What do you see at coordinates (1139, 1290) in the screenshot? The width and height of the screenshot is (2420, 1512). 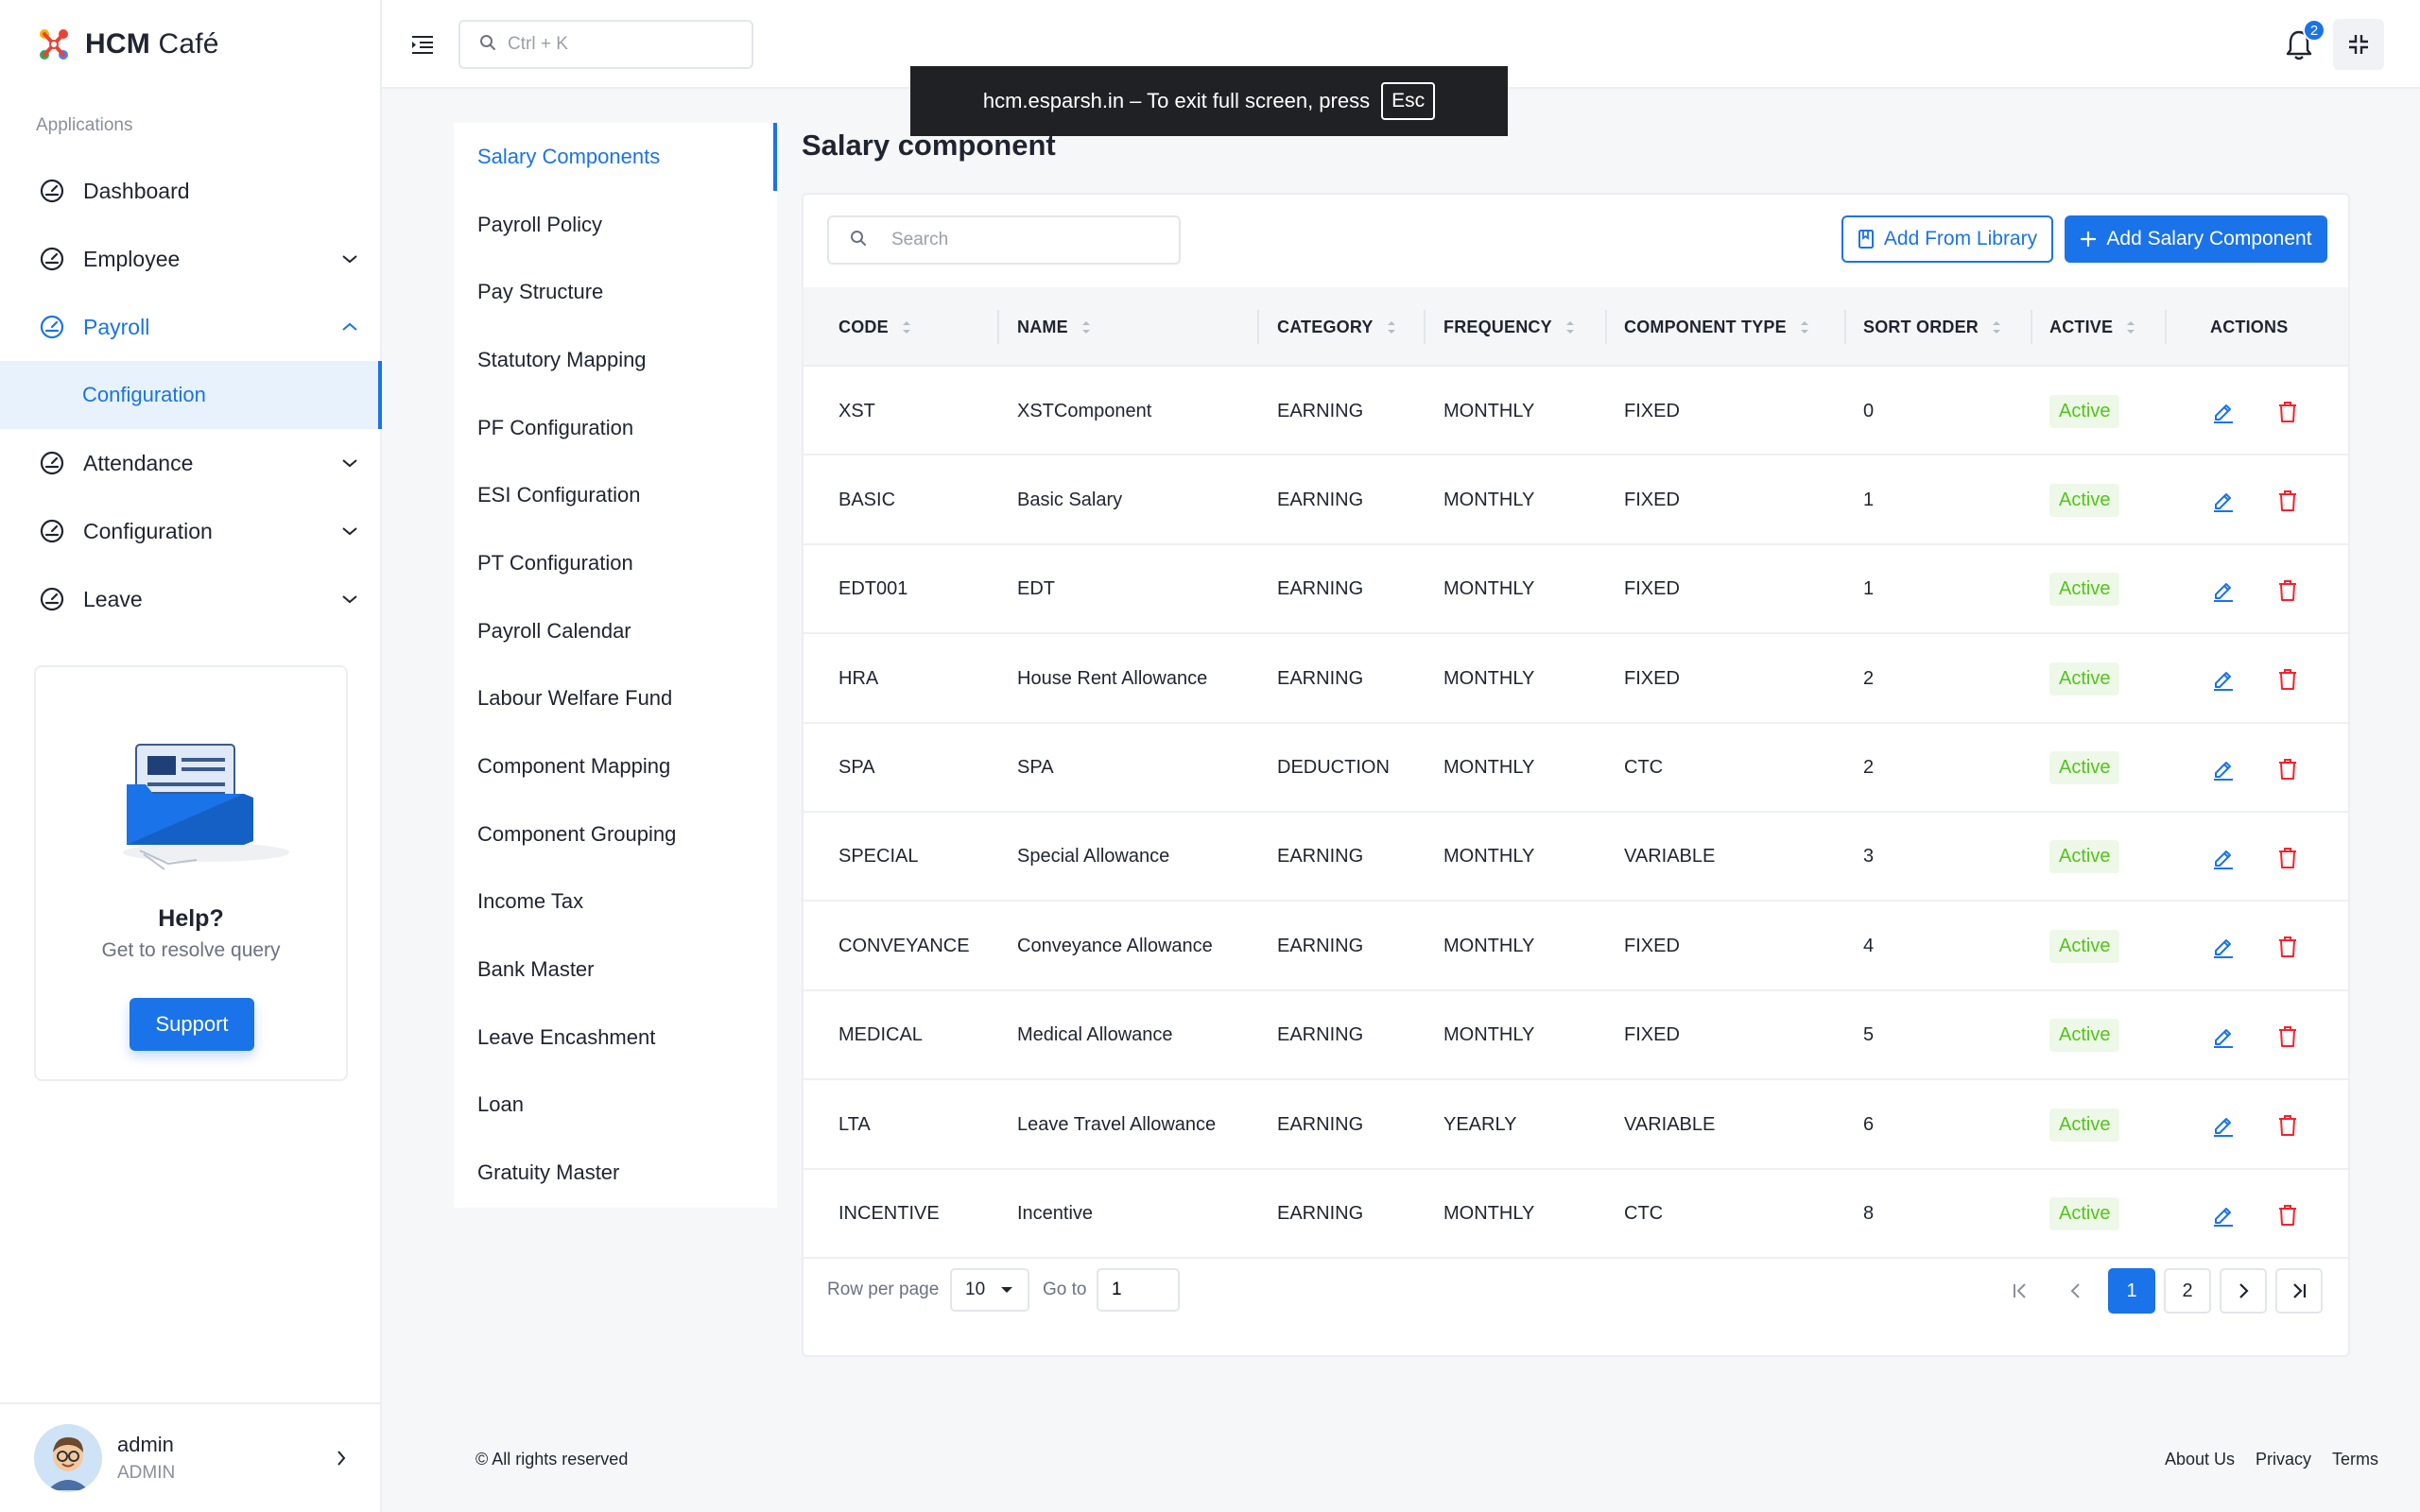 I see `go-to-page-input` at bounding box center [1139, 1290].